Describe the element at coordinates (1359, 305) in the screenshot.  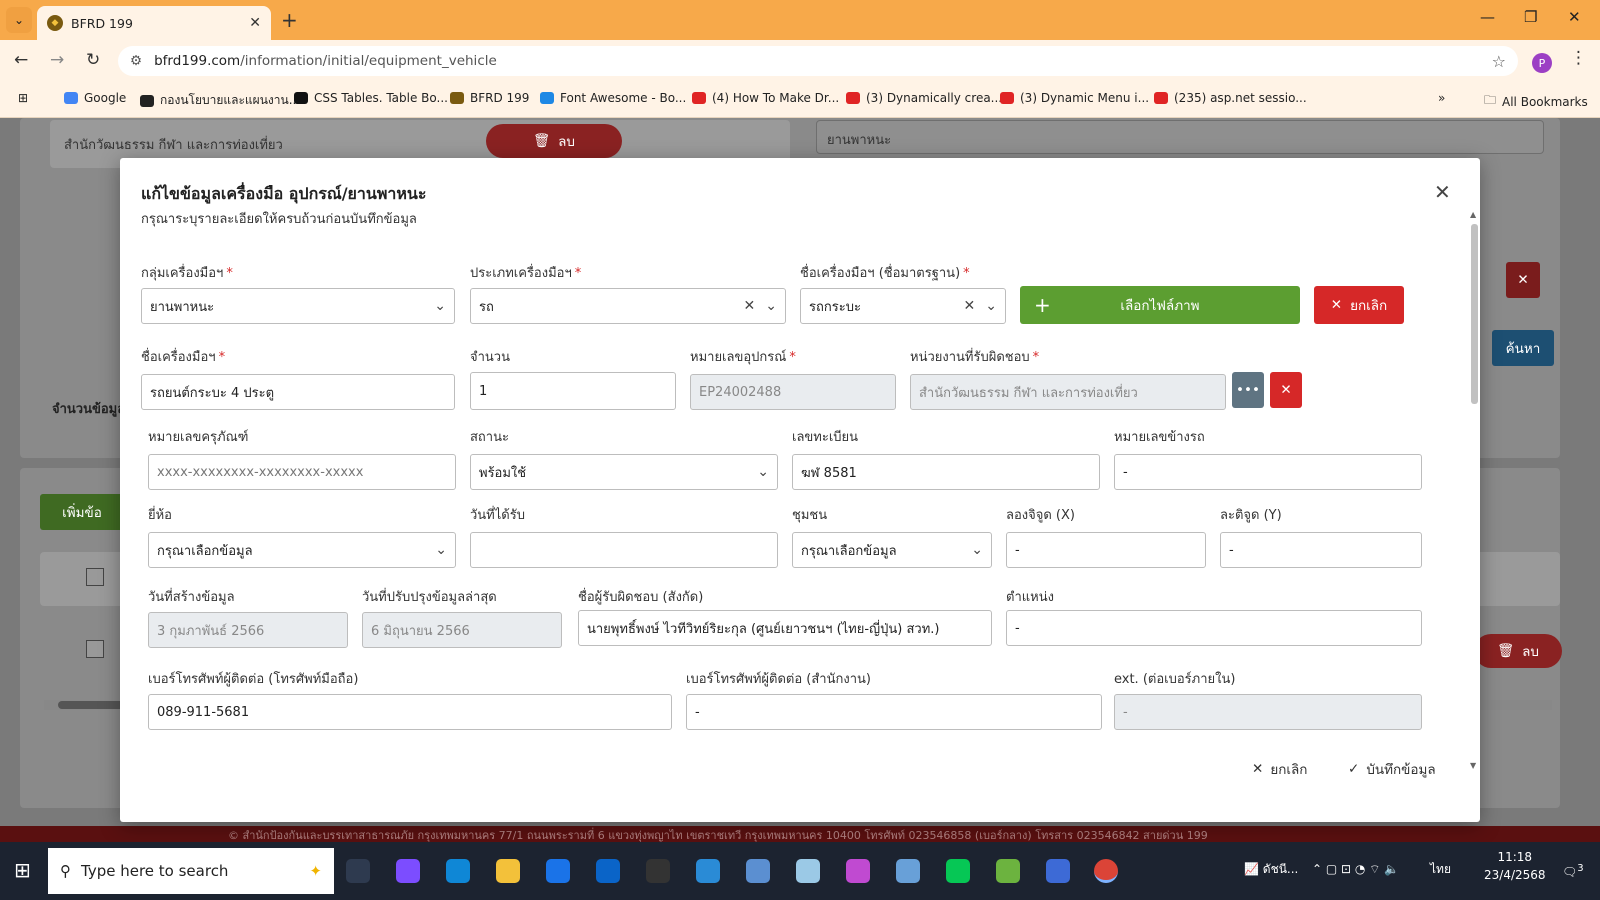
I see `cancel-image-button: ✕ ยกเลิก` at that location.